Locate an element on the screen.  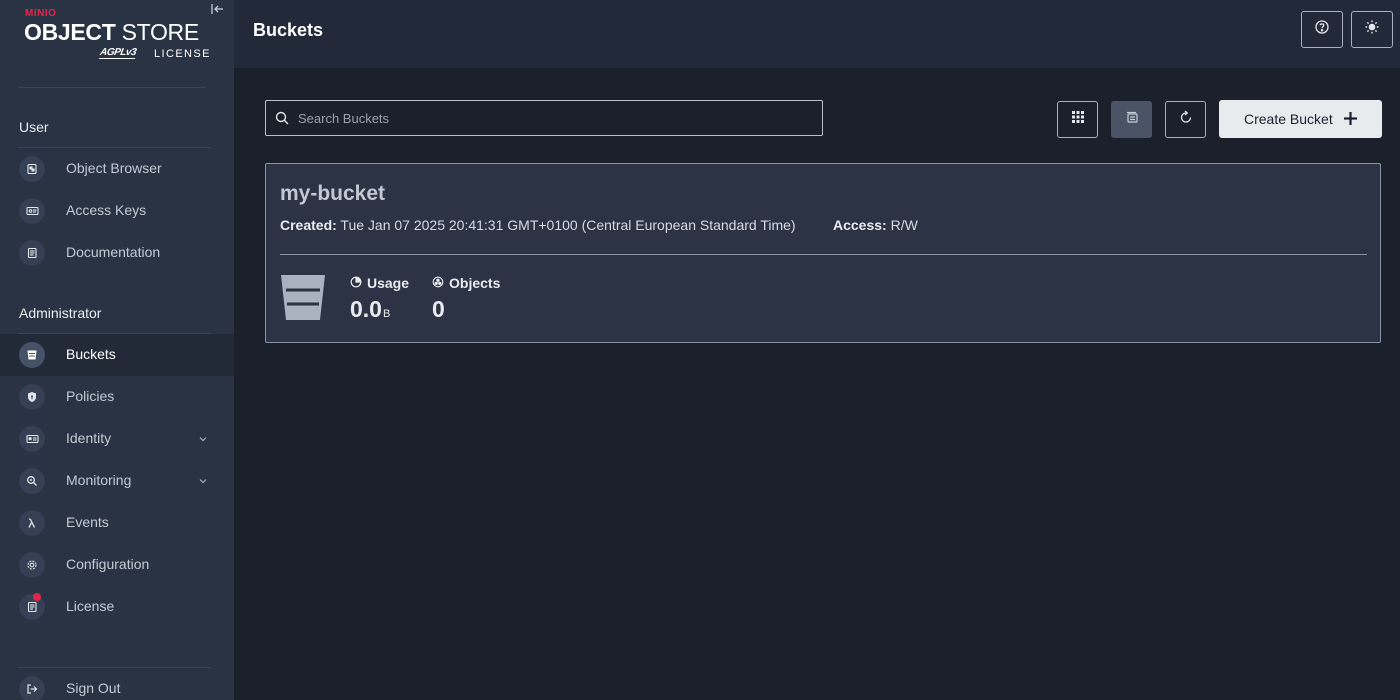
sidebar-item-label: Buckets is located at coordinates (91, 354).